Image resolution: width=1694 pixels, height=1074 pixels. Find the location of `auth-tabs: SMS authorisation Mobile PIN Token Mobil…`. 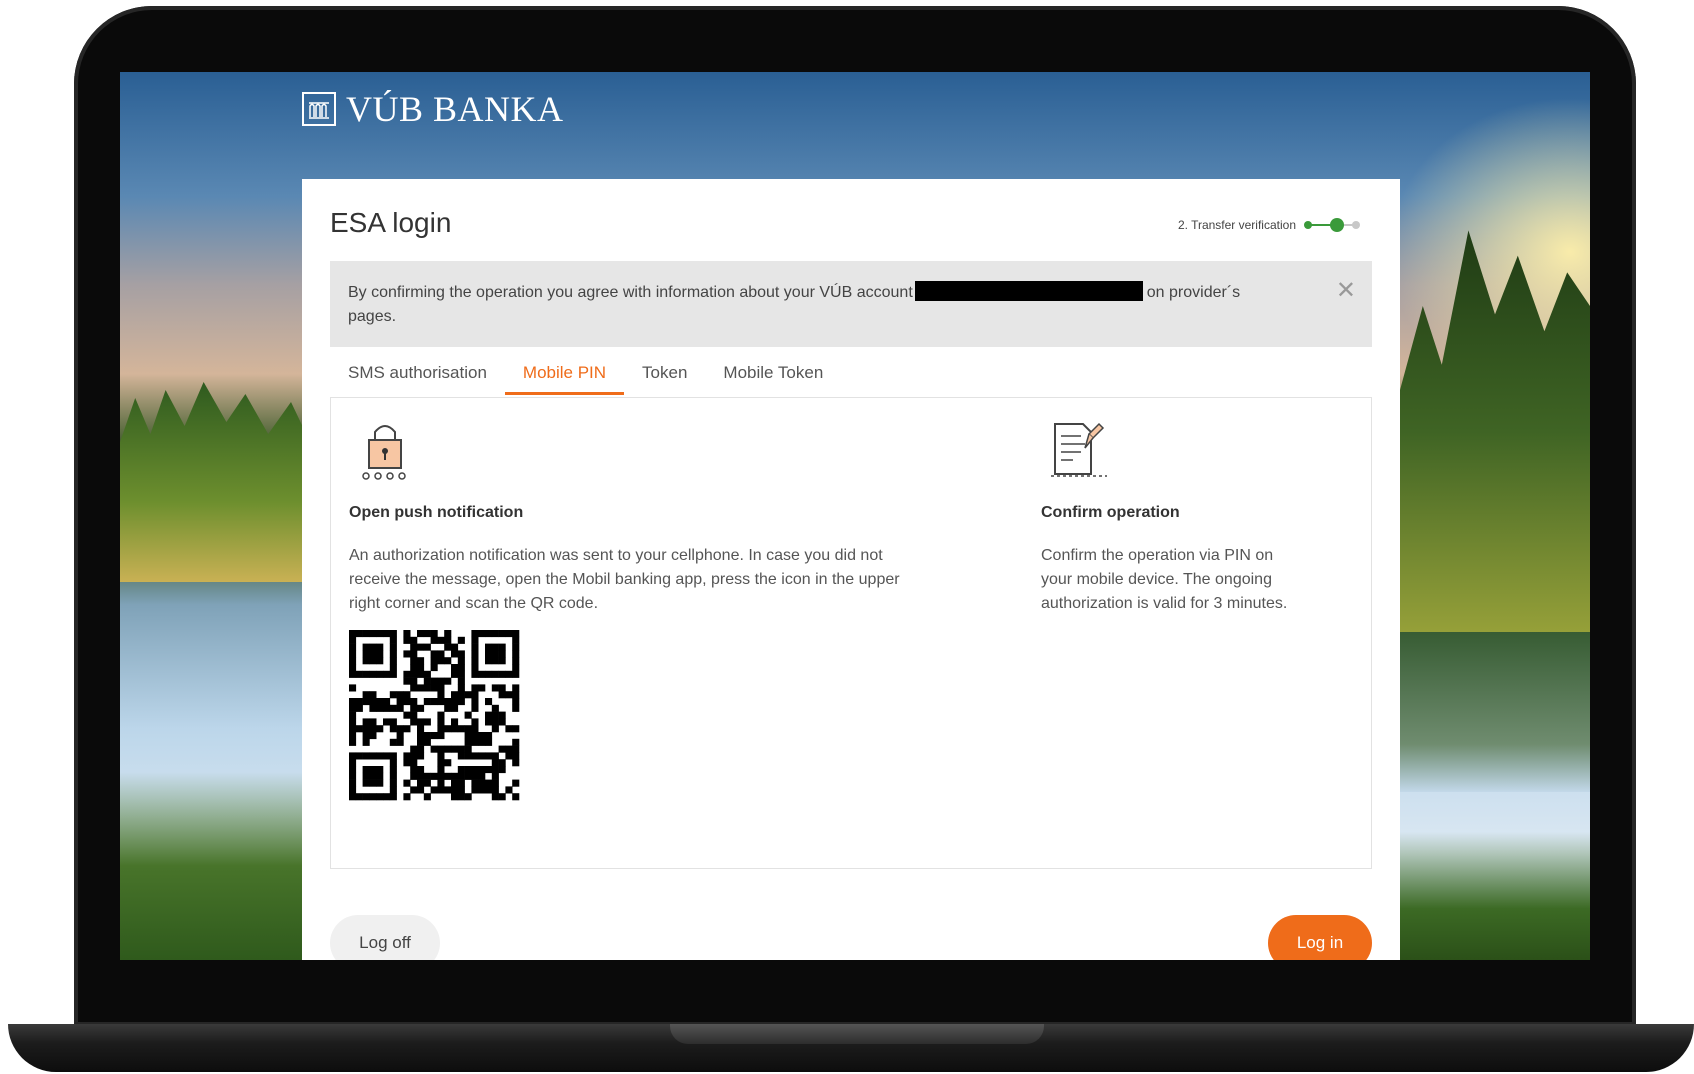

auth-tabs: SMS authorisation Mobile PIN Token Mobil… is located at coordinates (585, 373).